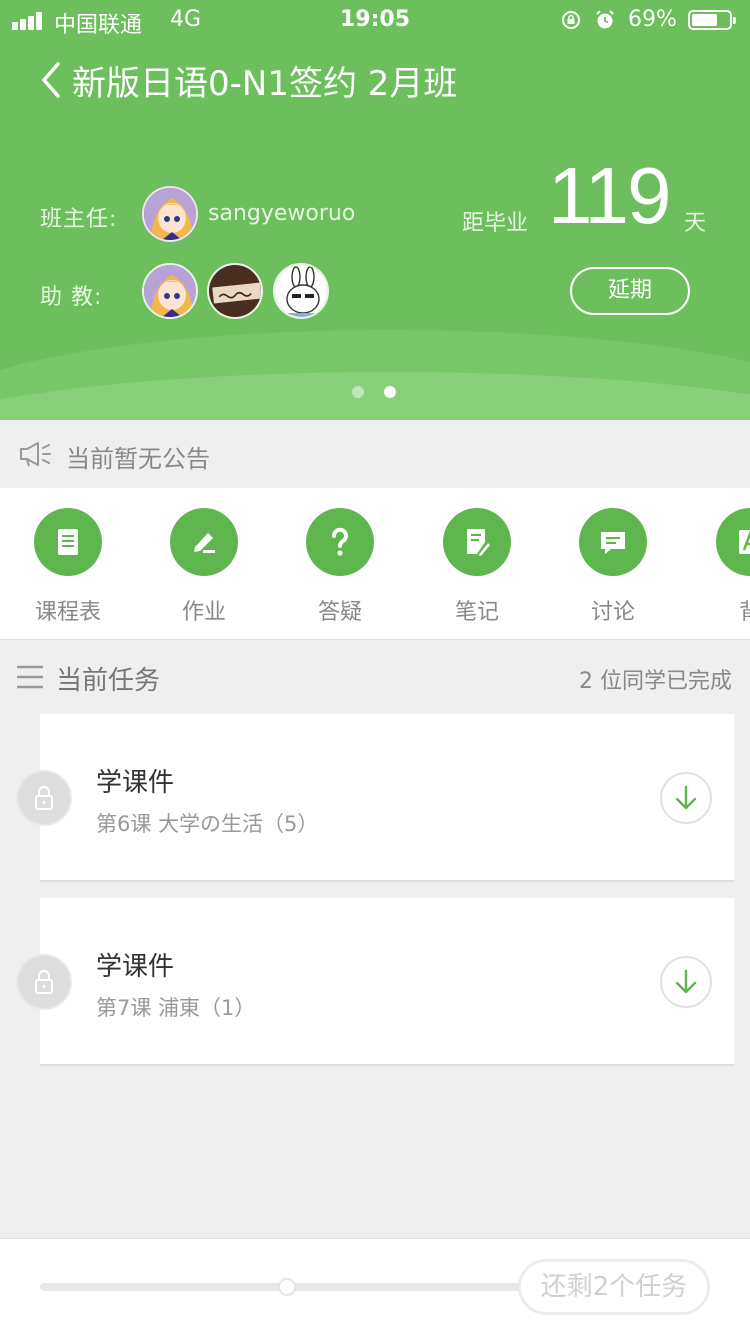  Describe the element at coordinates (265, 84) in the screenshot. I see `page-title: 新版日语0-N1签约 2月班` at that location.